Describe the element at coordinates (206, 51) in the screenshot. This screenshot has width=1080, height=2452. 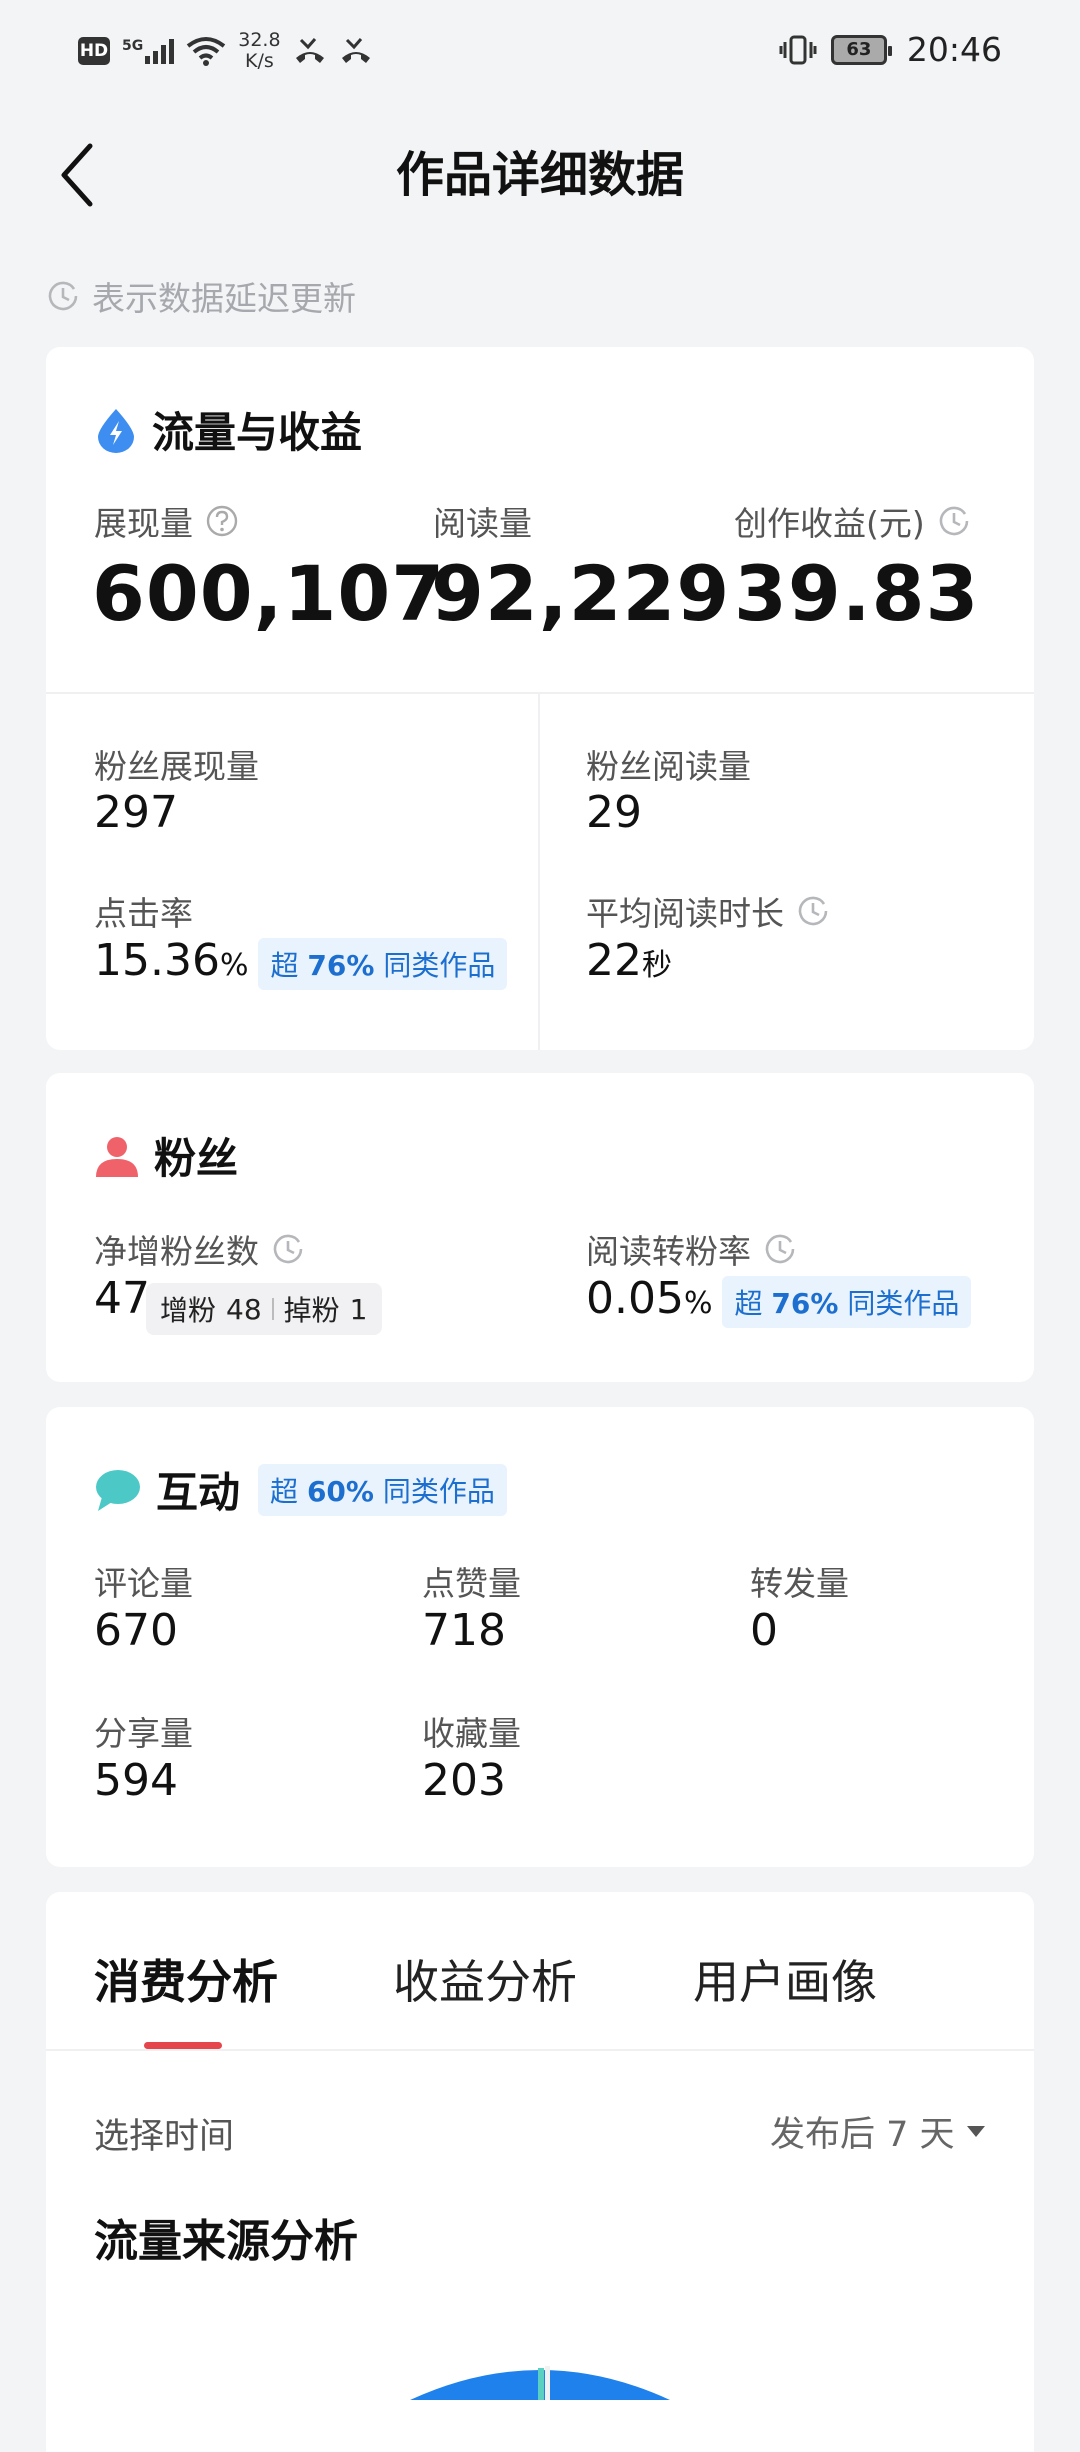
I see `wifi-icon` at that location.